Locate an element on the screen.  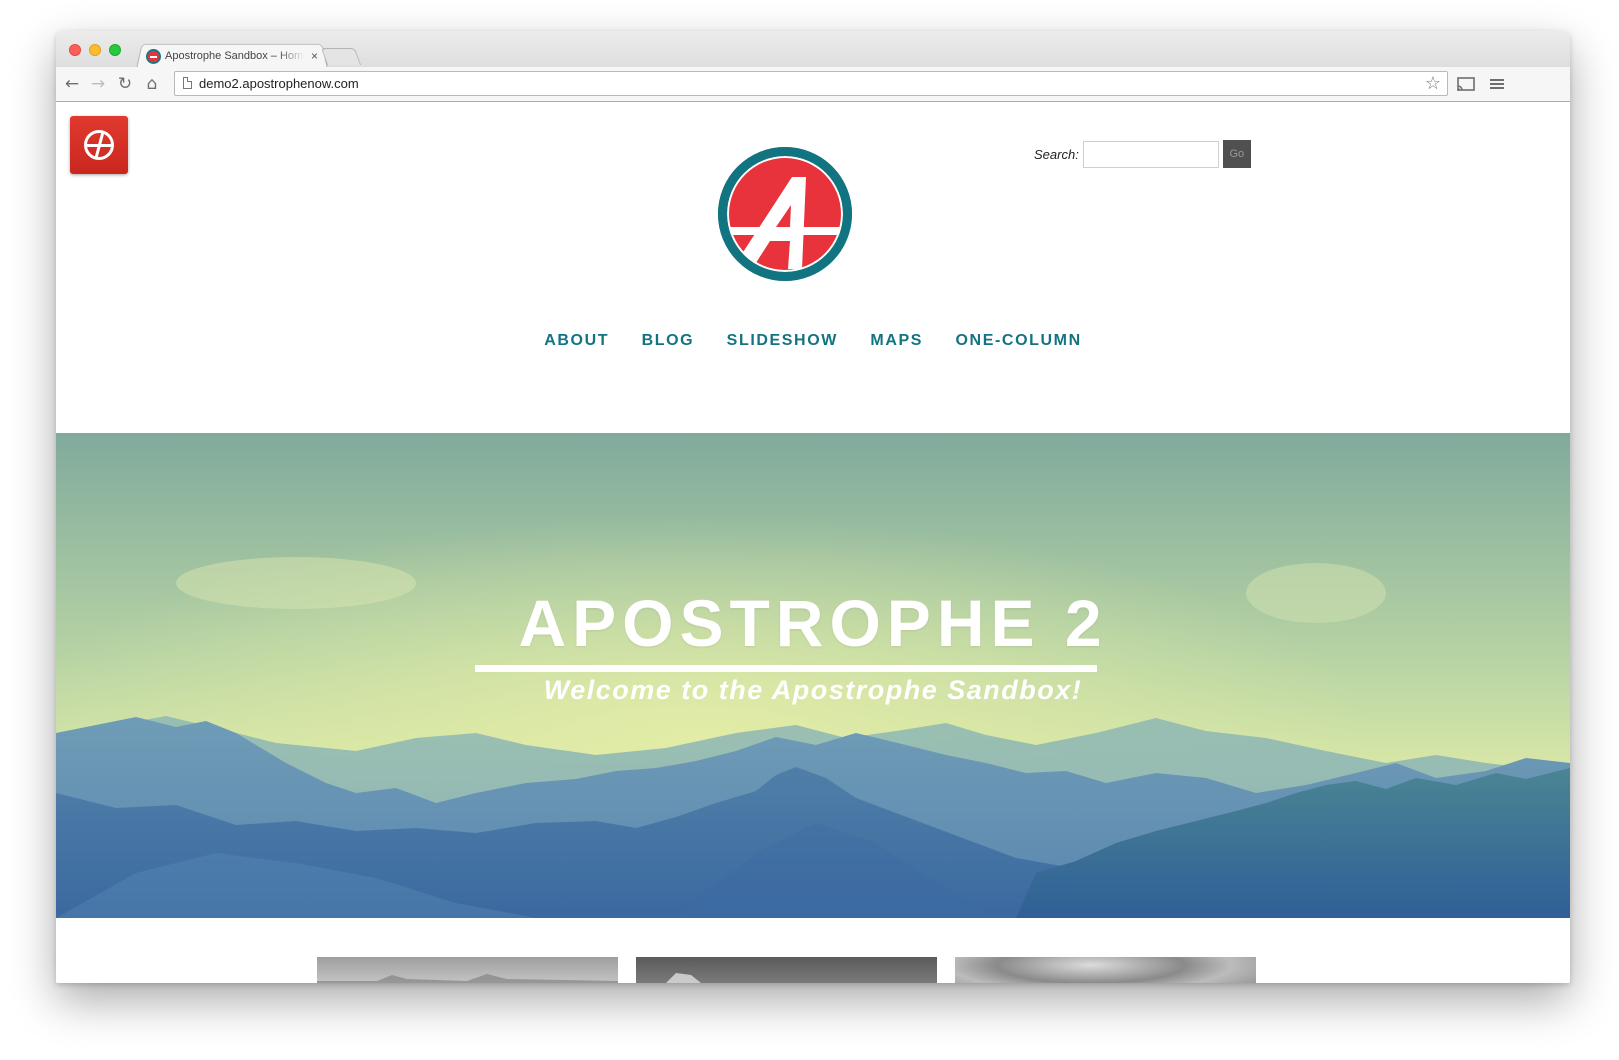
nav-item-slideshow: SLIDESHOW is located at coordinates (782, 341).